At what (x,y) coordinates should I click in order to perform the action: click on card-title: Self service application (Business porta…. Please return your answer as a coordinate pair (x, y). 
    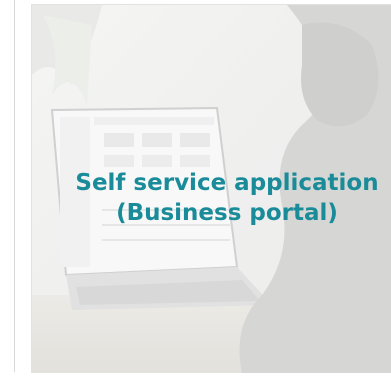
    Looking at the image, I should click on (211, 198).